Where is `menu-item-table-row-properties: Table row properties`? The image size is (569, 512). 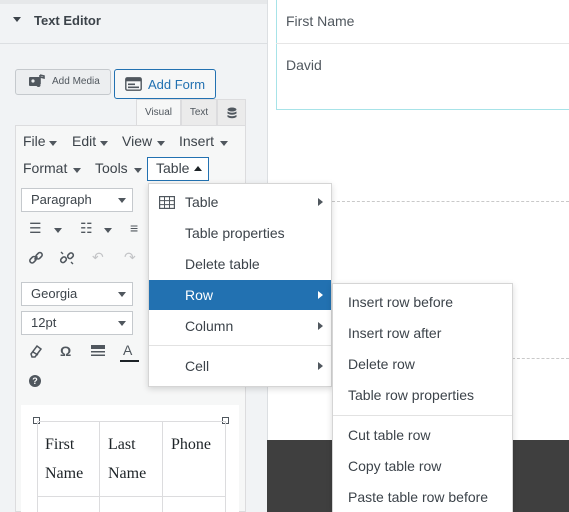
menu-item-table-row-properties: Table row properties is located at coordinates (422, 395).